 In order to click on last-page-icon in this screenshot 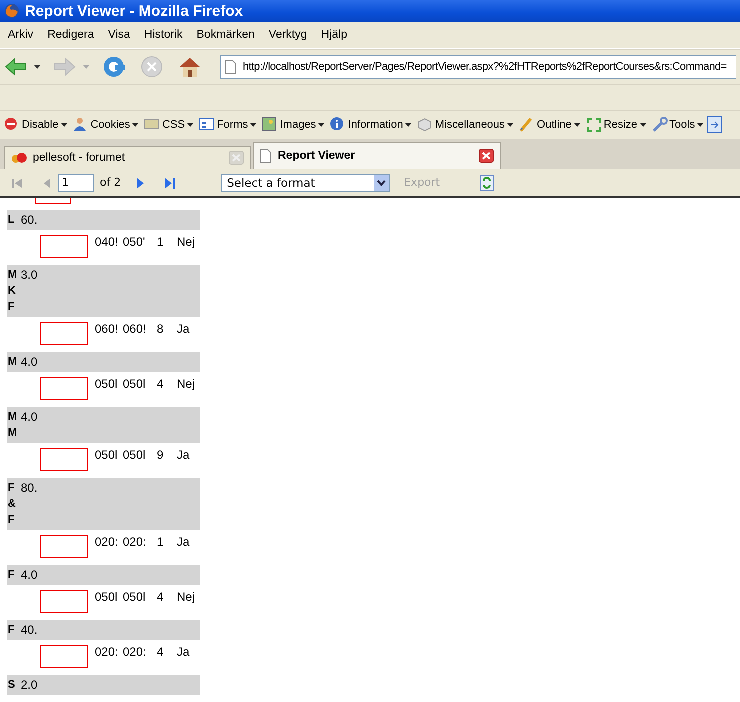, I will do `click(170, 183)`.